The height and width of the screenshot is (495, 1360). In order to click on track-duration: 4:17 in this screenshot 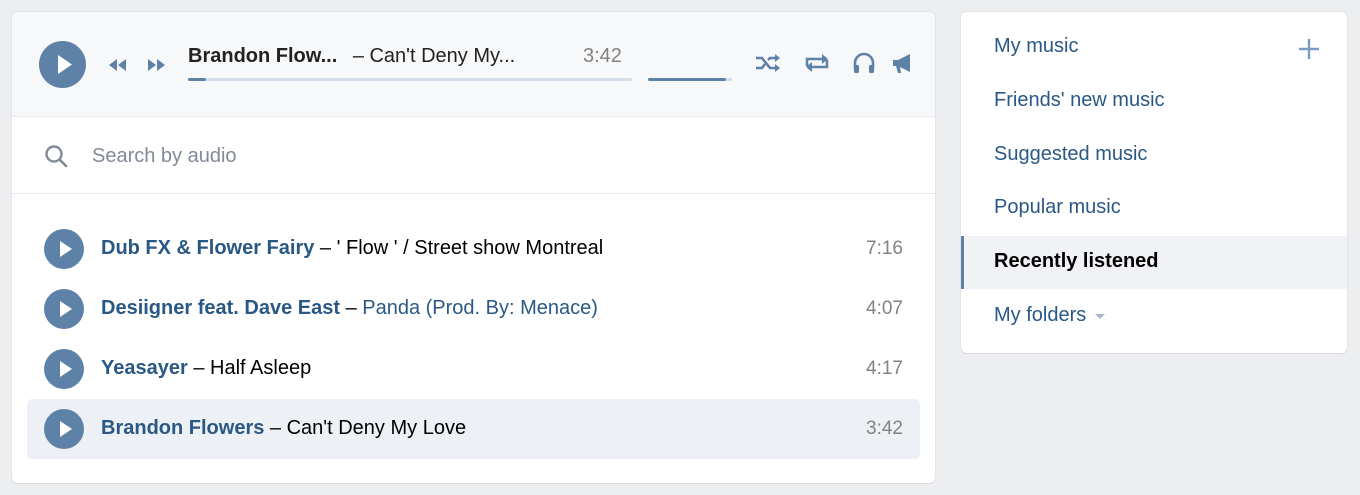, I will do `click(884, 368)`.